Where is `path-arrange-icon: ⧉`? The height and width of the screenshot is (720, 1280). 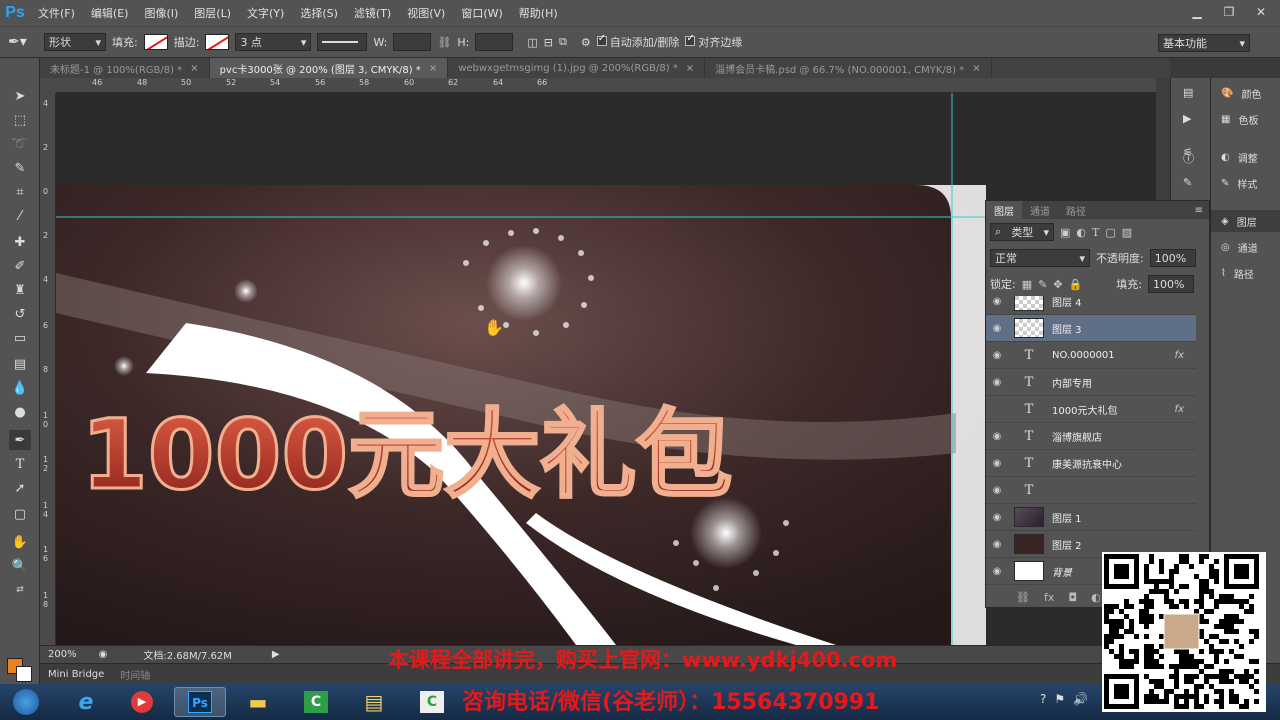
path-arrange-icon: ⧉ is located at coordinates (563, 42).